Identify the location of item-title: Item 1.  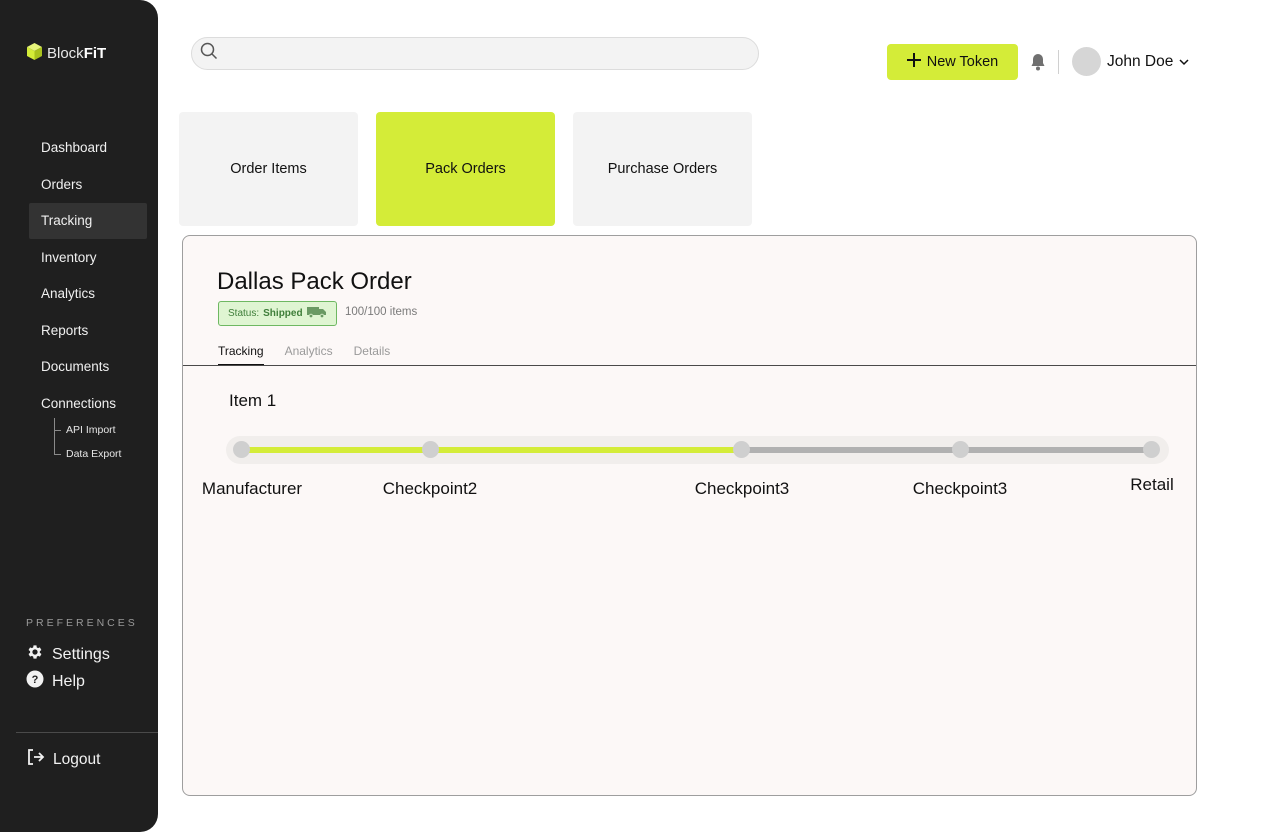
(253, 400).